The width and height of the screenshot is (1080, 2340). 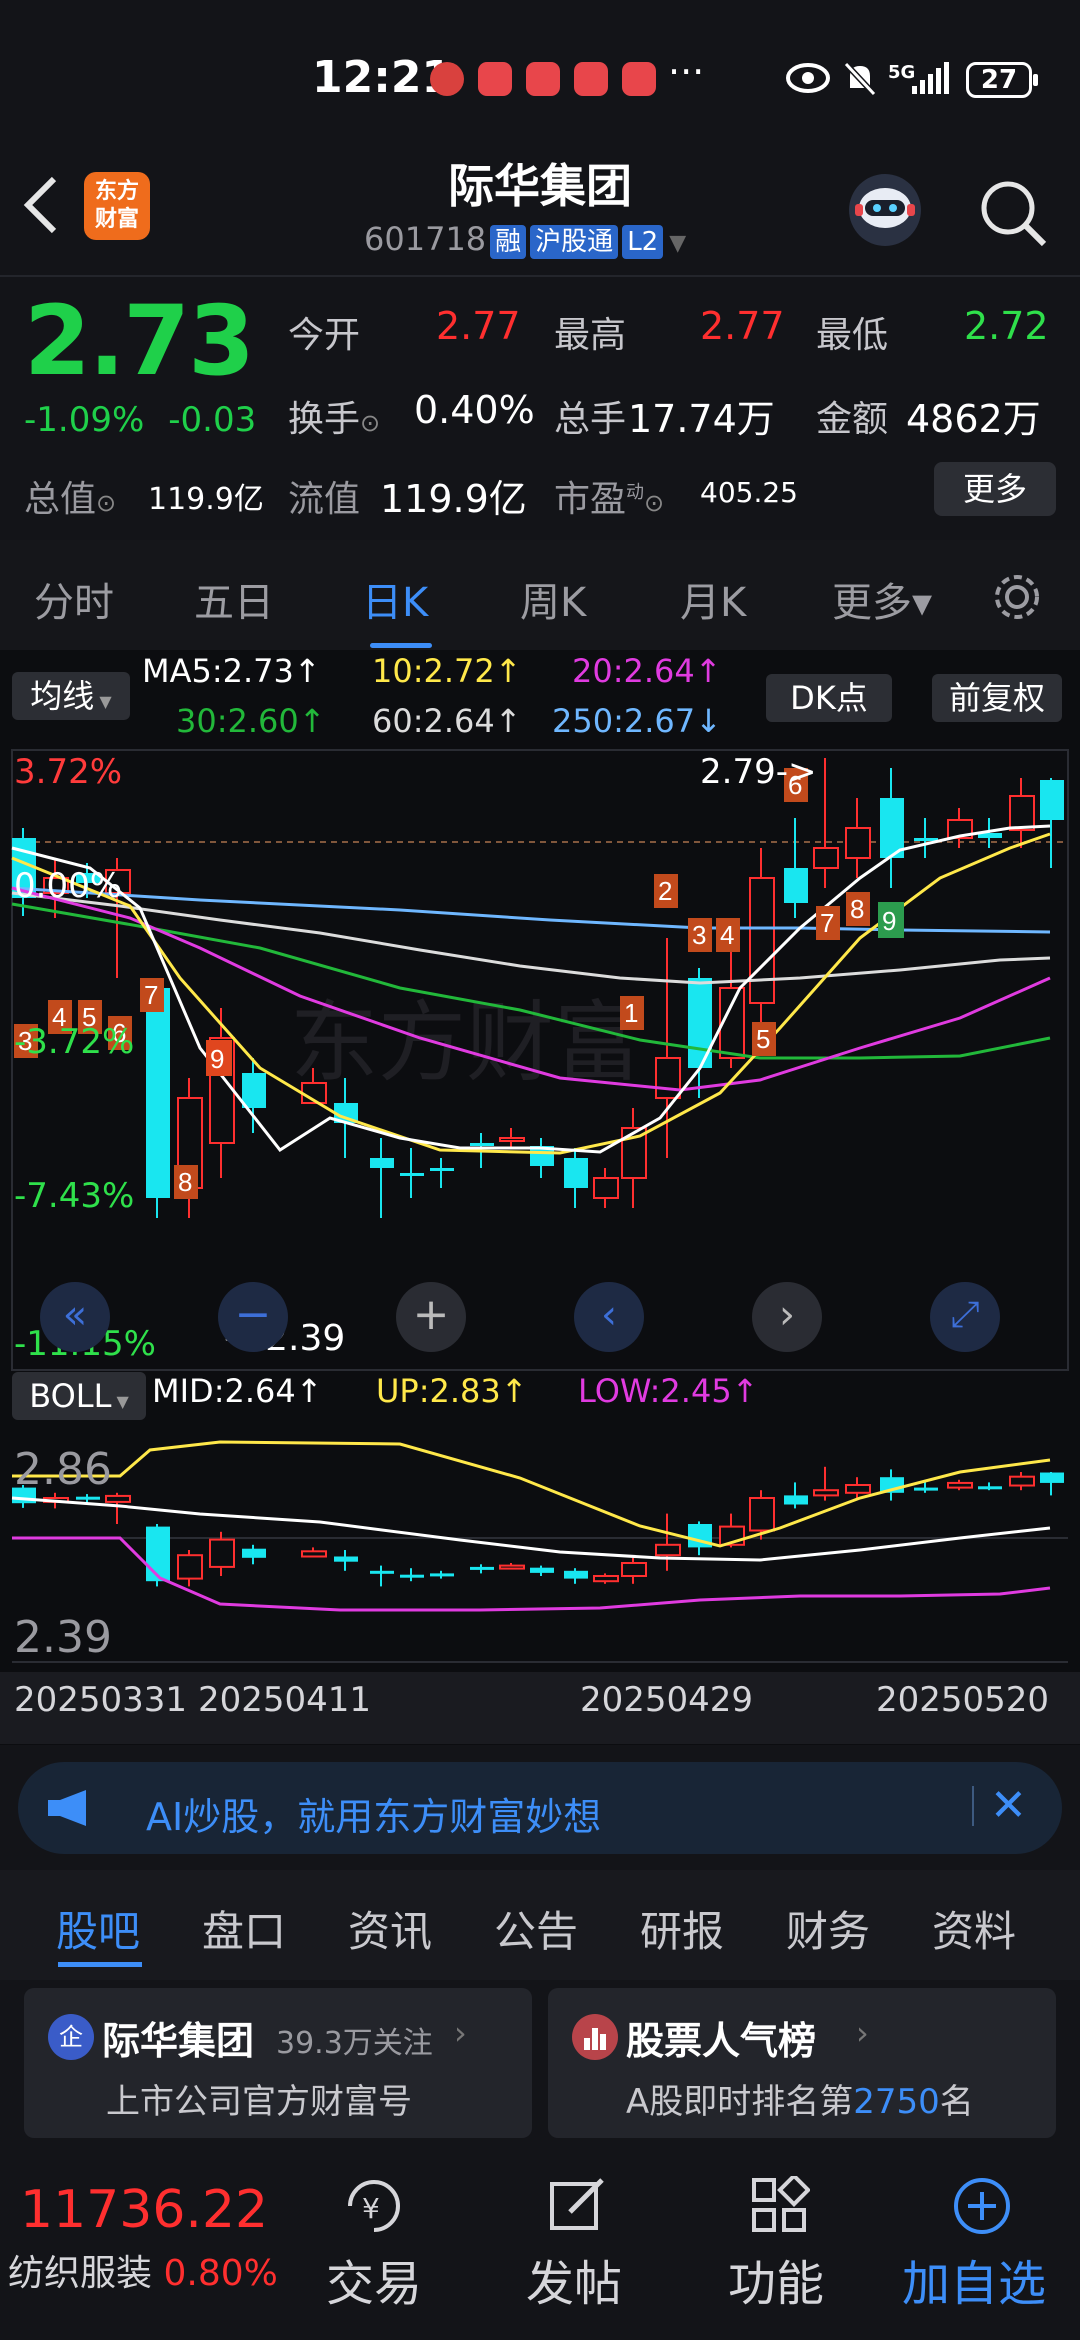 What do you see at coordinates (453, 499) in the screenshot?
I see `float-value: 119.9亿` at bounding box center [453, 499].